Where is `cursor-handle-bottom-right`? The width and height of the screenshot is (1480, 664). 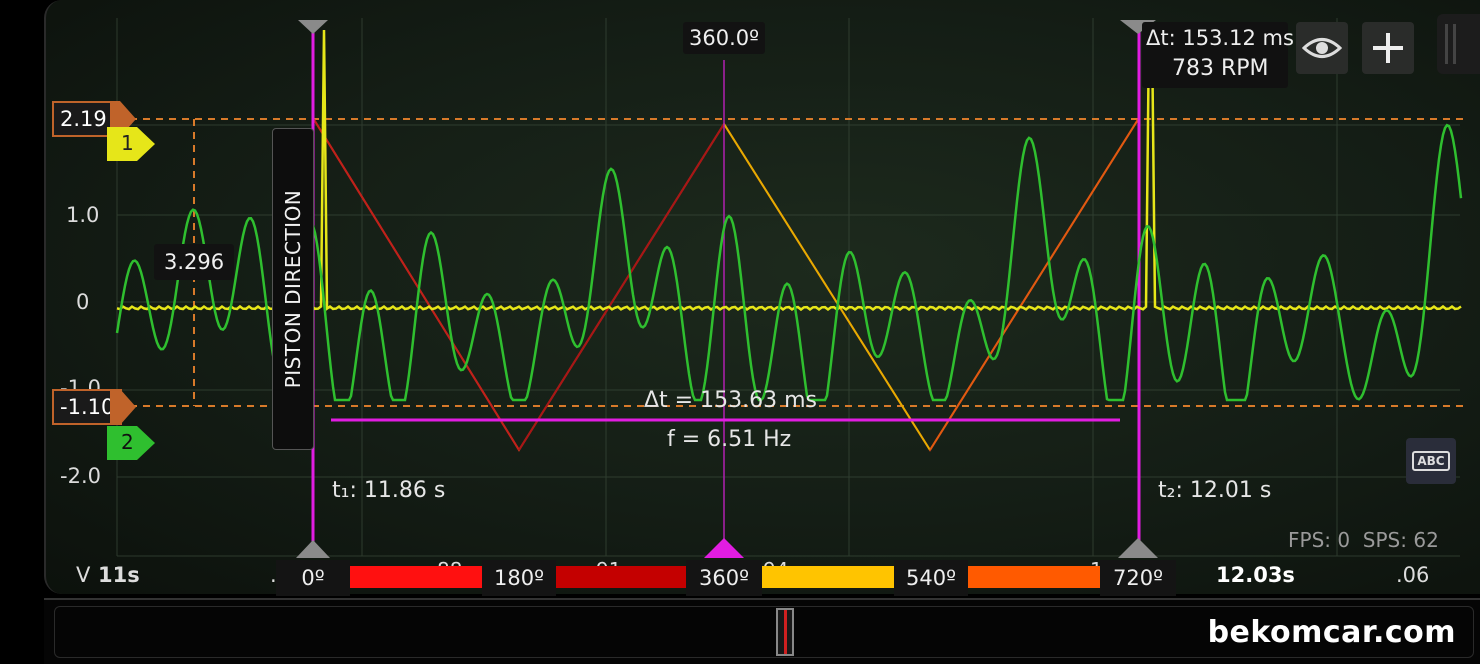 cursor-handle-bottom-right is located at coordinates (1138, 548).